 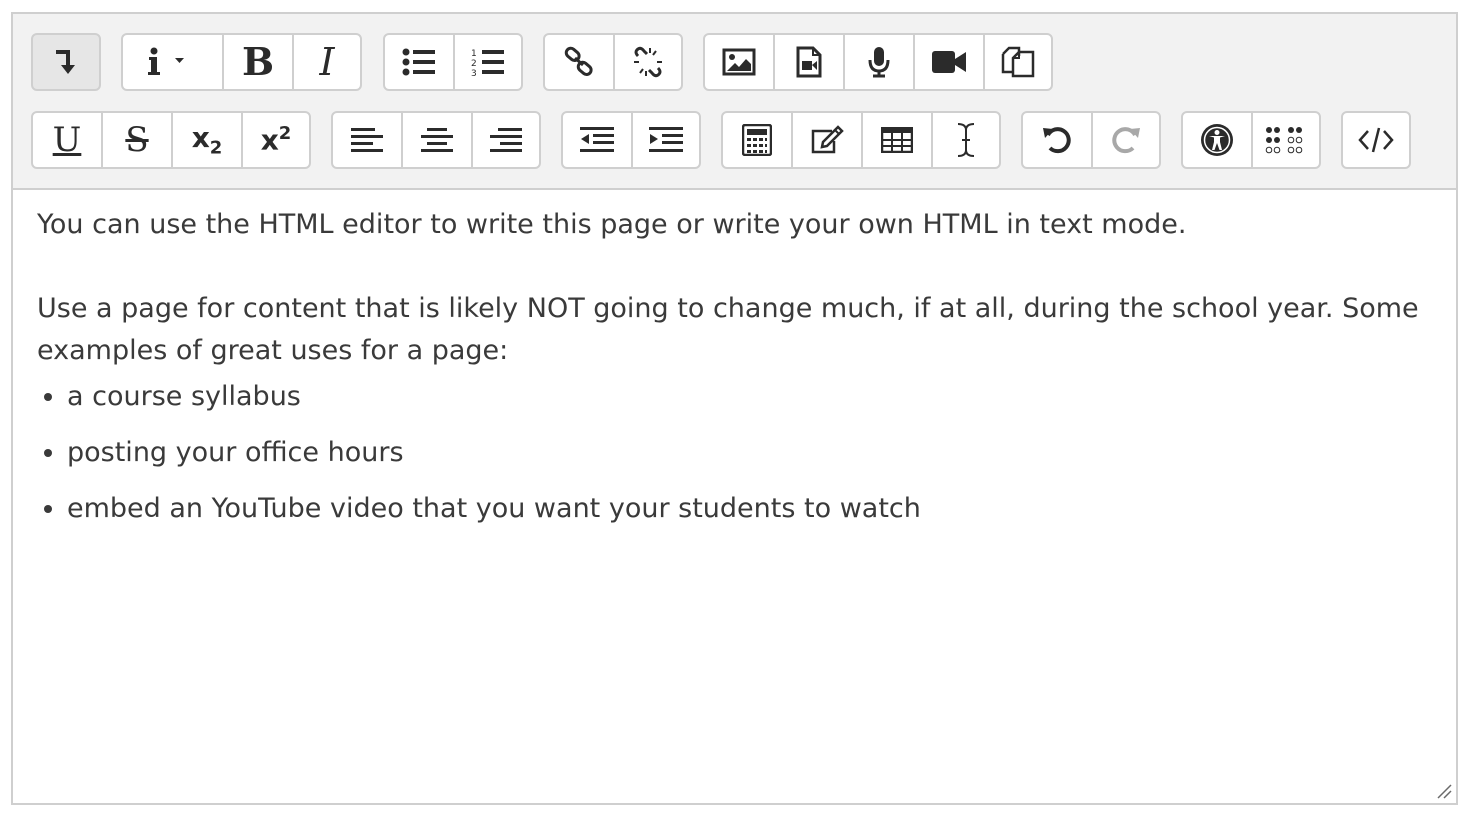 I want to click on bold-icon: B, so click(x=258, y=61).